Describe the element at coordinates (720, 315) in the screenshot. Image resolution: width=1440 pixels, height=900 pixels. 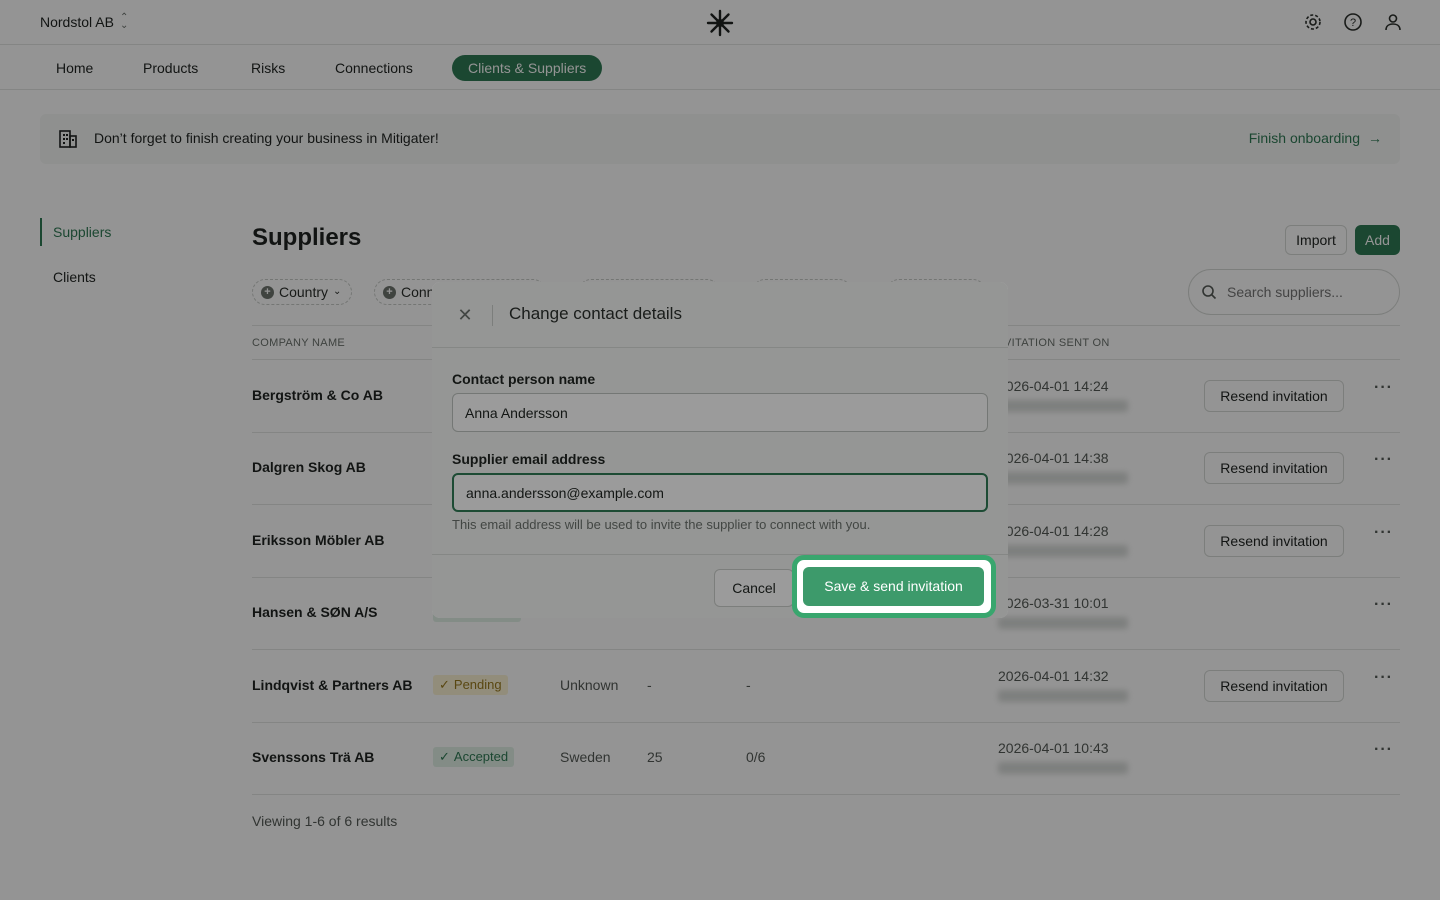
I see `modal-header: ✕ Change contact details` at that location.